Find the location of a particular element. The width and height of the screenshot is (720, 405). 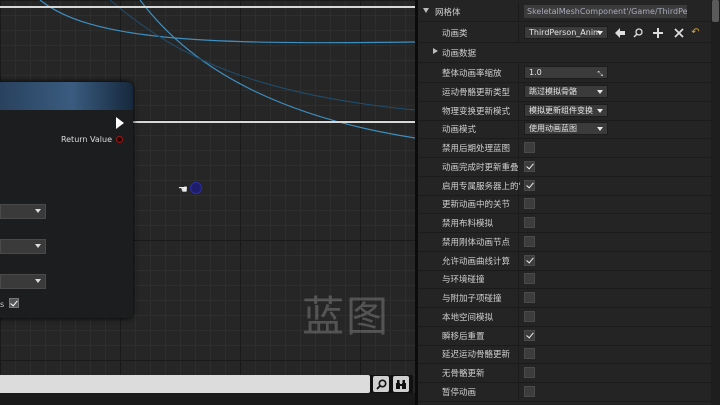

return-value-pin-row: Return Value is located at coordinates (92, 139).